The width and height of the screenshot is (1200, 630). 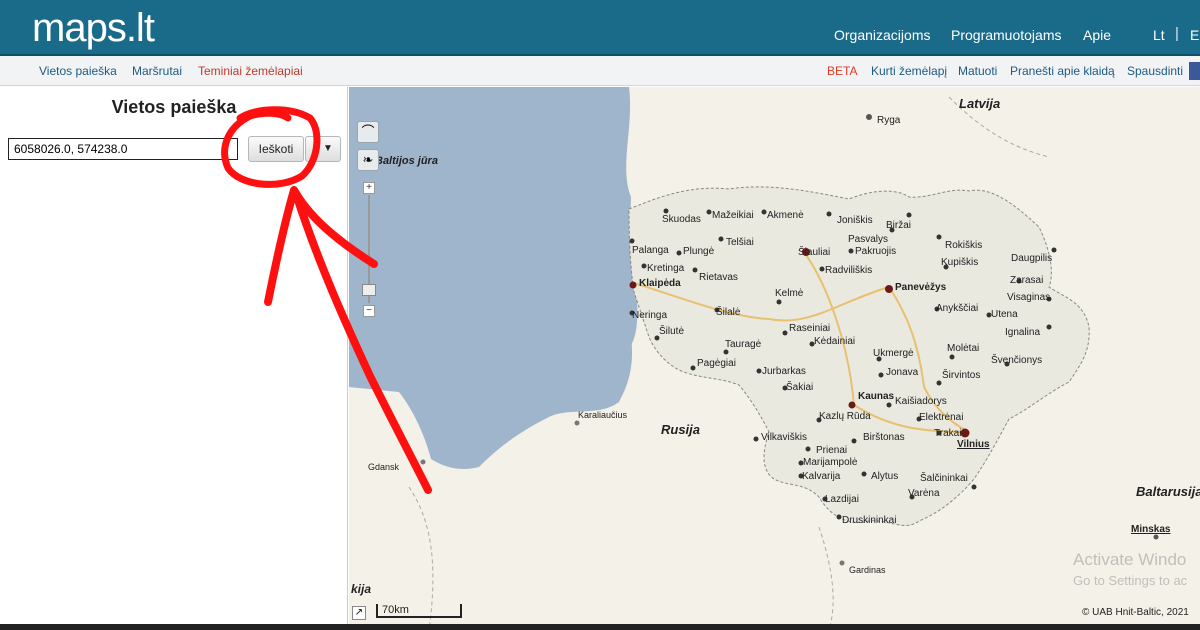 What do you see at coordinates (902, 372) in the screenshot?
I see `city-jonava: Jonava` at bounding box center [902, 372].